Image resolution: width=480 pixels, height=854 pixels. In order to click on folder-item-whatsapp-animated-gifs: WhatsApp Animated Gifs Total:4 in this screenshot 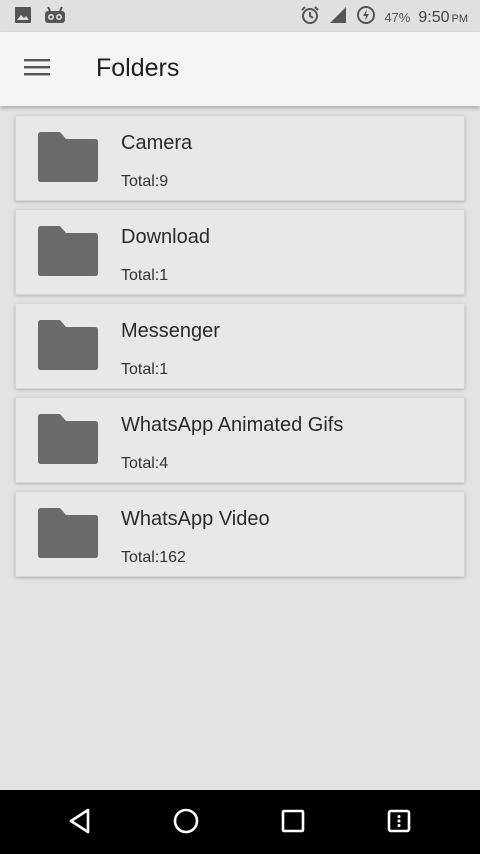, I will do `click(240, 440)`.